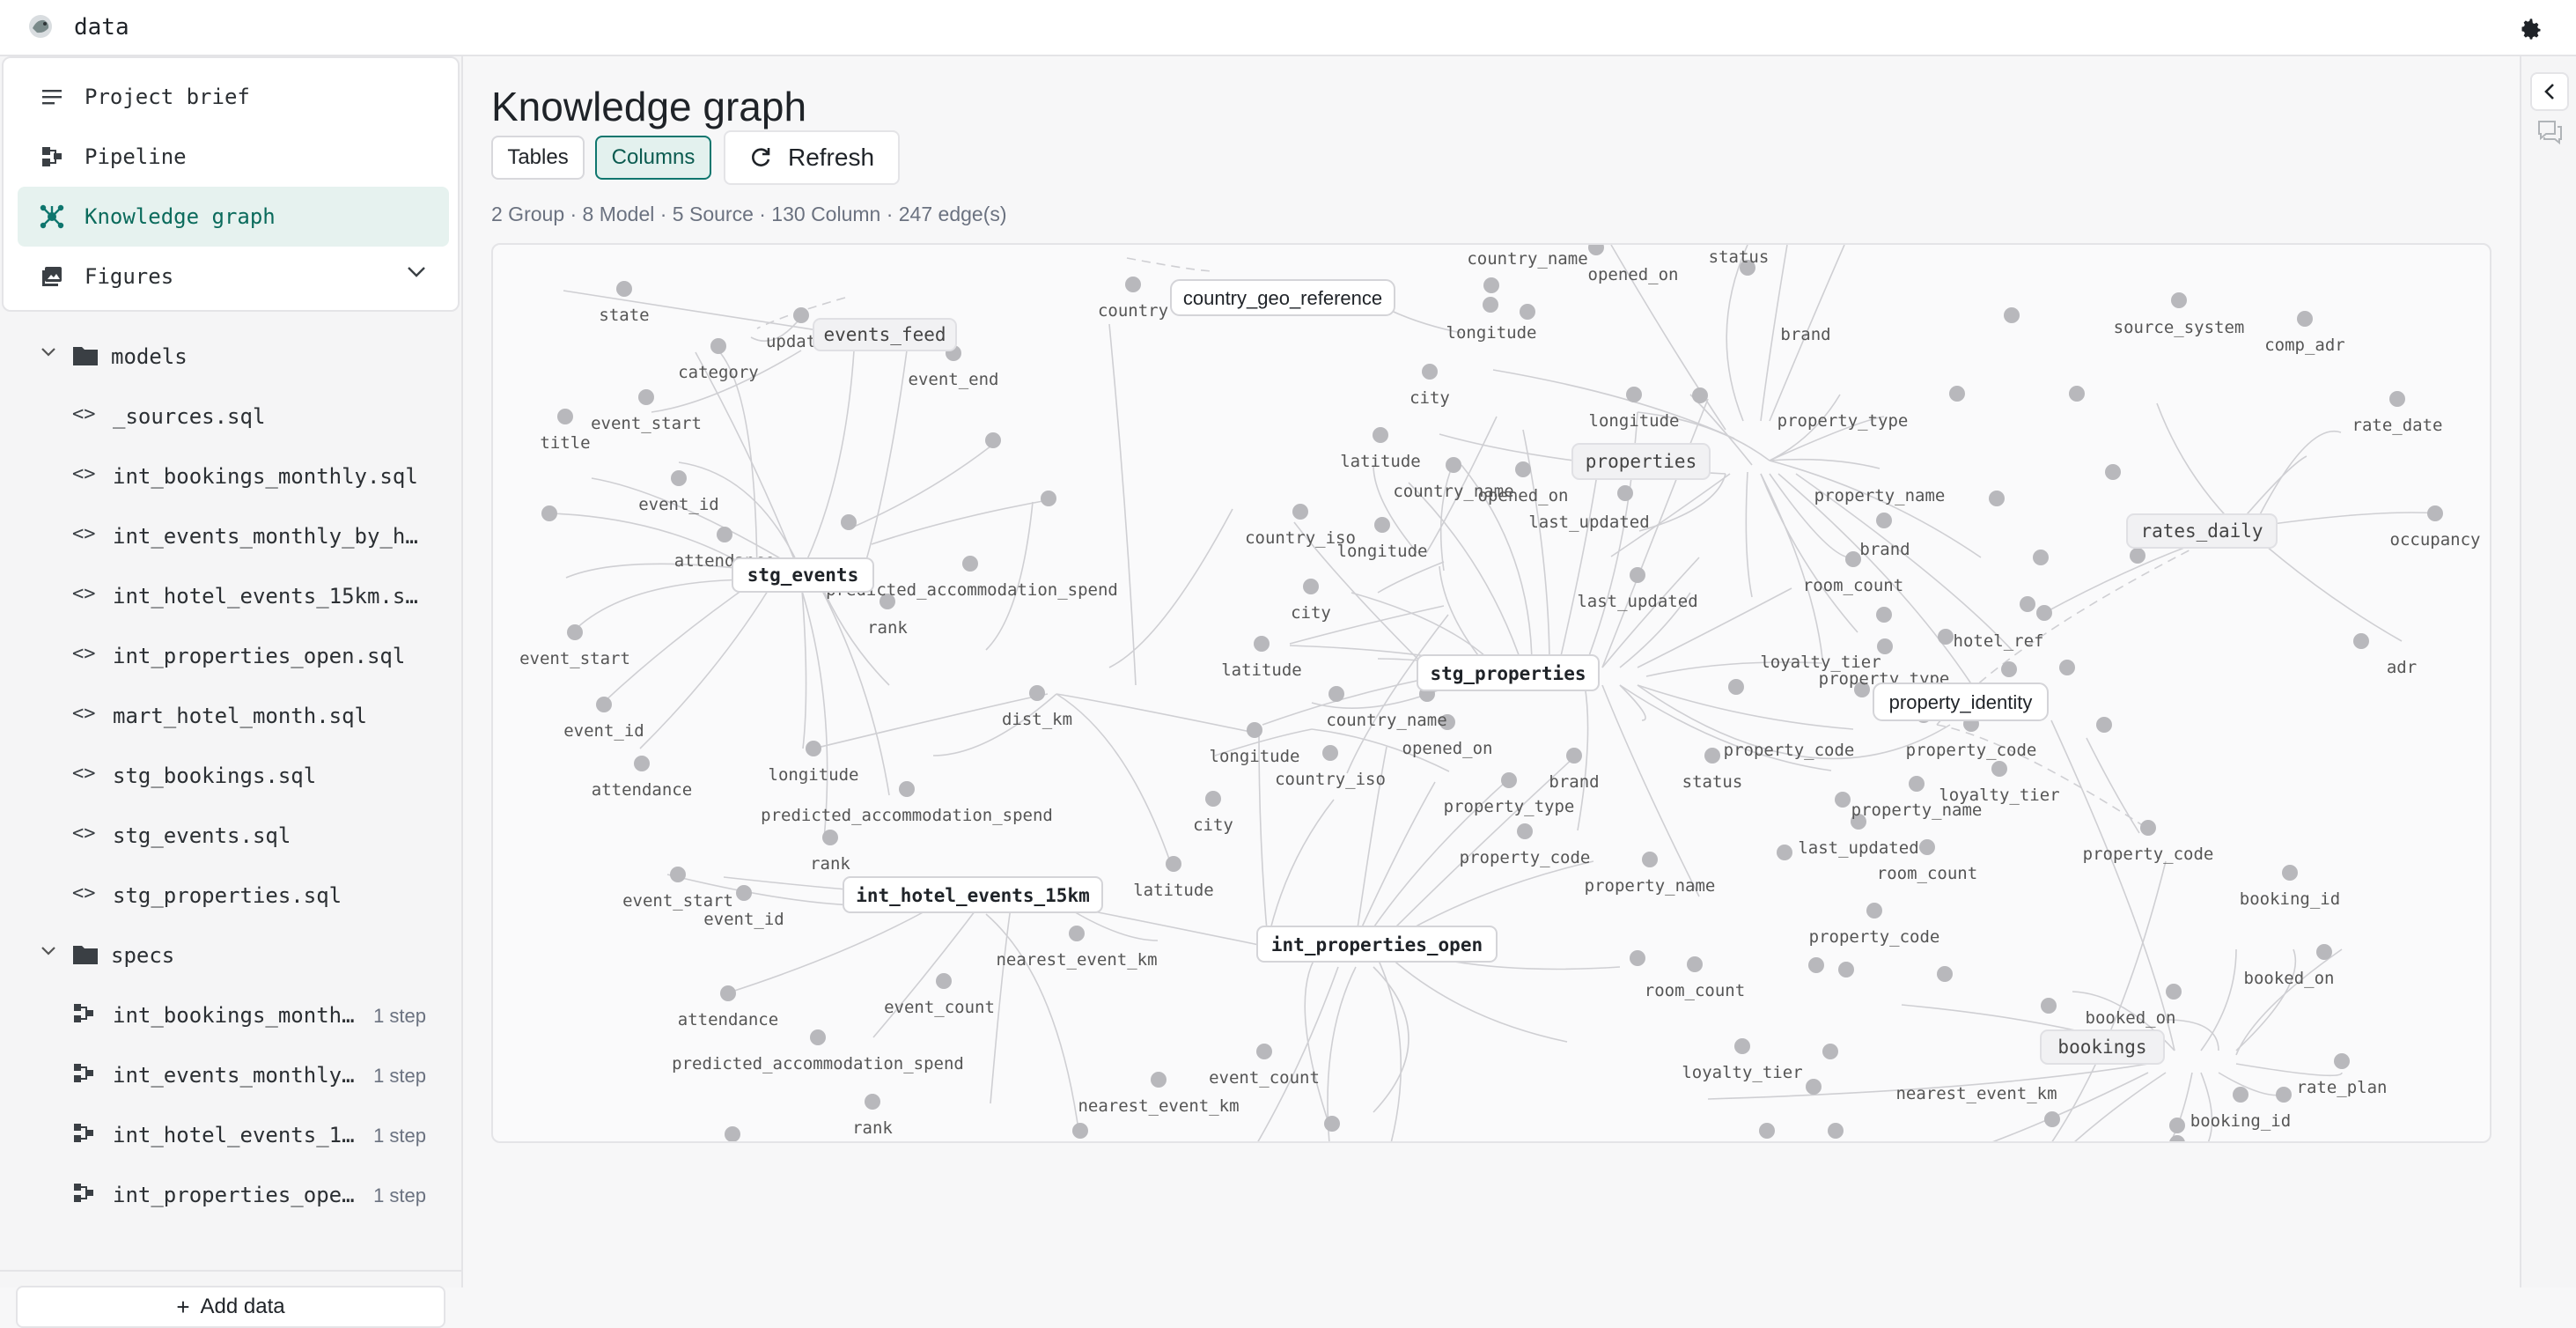 The height and width of the screenshot is (1328, 2576). Describe the element at coordinates (2531, 29) in the screenshot. I see `settings-button` at that location.